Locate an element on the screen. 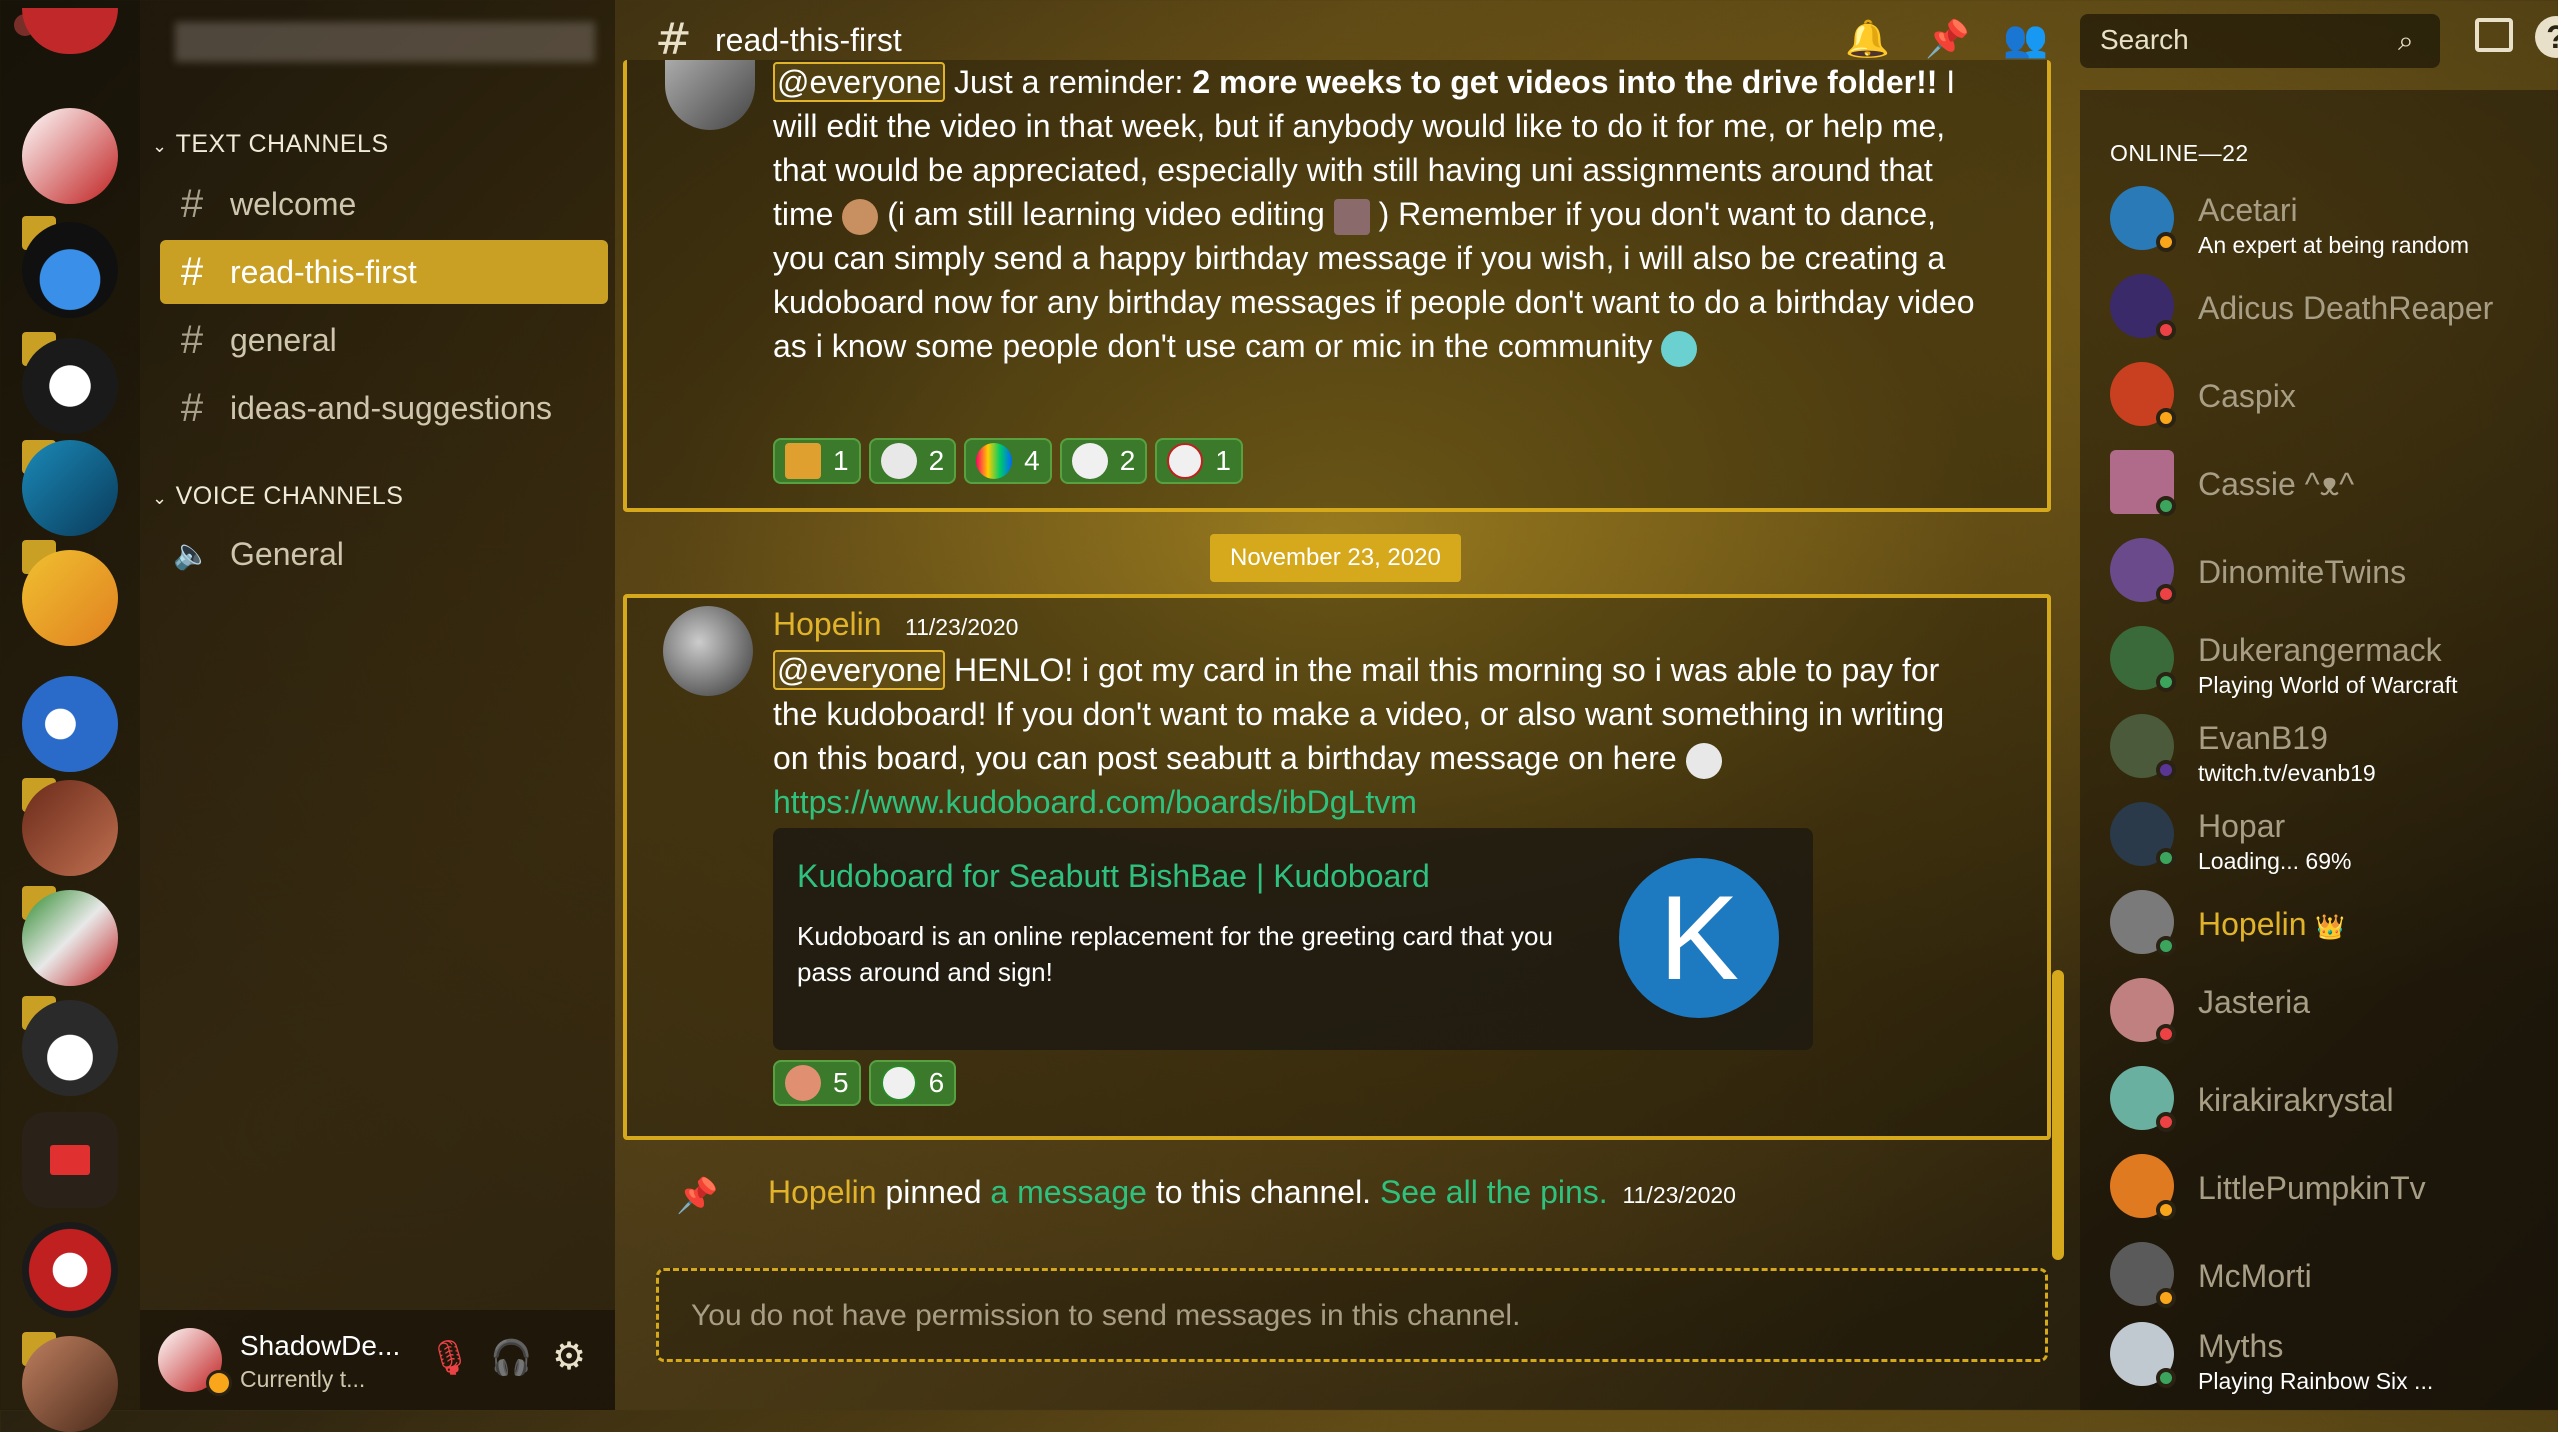 The image size is (2558, 1432). channel-welcome: # welcome is located at coordinates (384, 204).